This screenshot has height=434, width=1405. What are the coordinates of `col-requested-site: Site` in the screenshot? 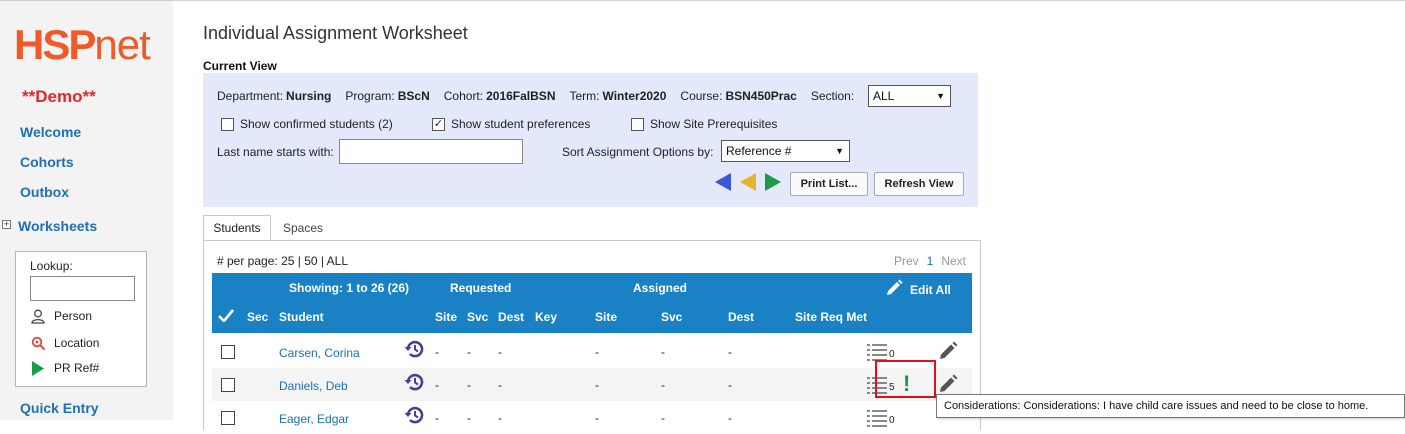 It's located at (446, 317).